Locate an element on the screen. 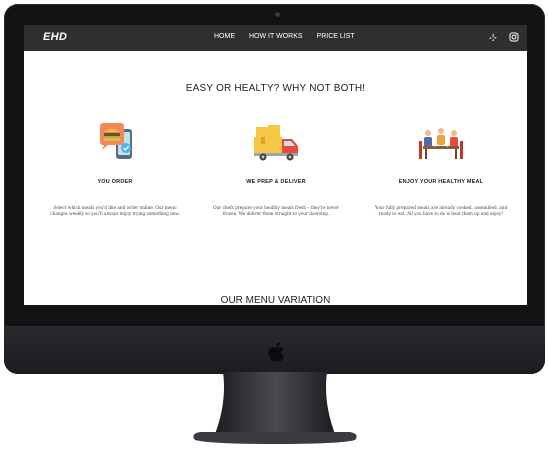 The width and height of the screenshot is (548, 456). apple-logo-icon is located at coordinates (276, 352).